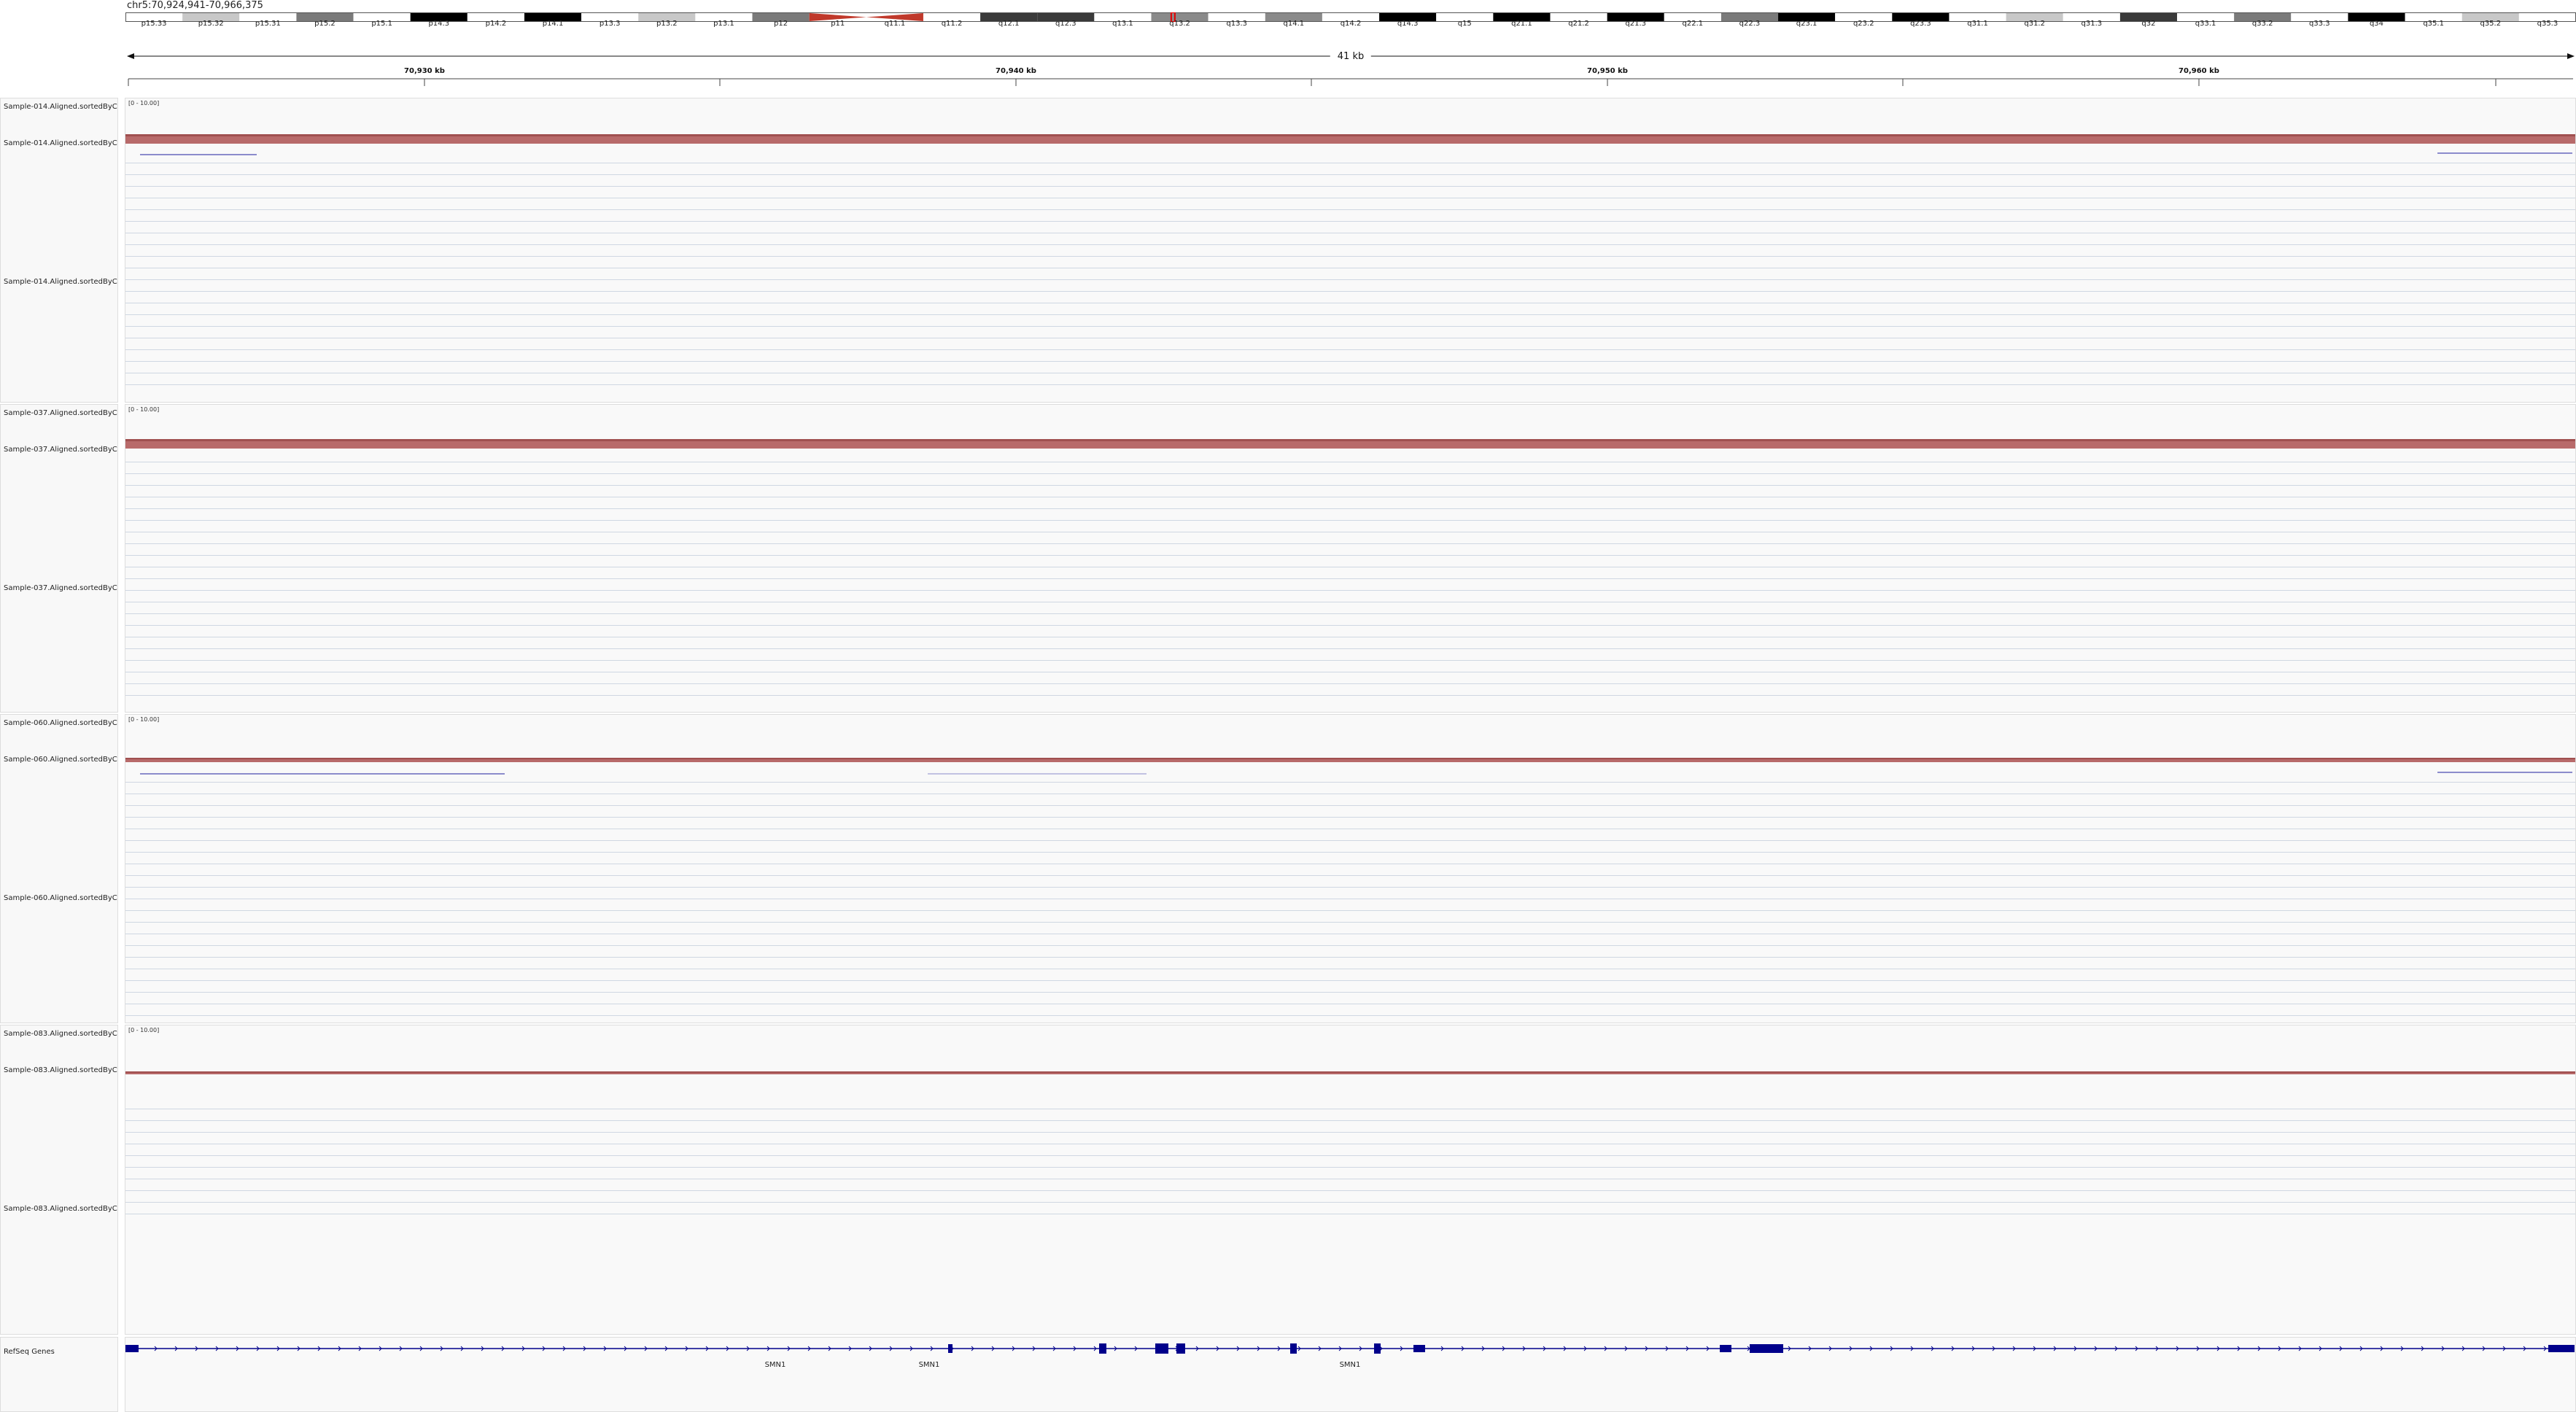  I want to click on ideogram-band-label: q34, so click(2377, 24).